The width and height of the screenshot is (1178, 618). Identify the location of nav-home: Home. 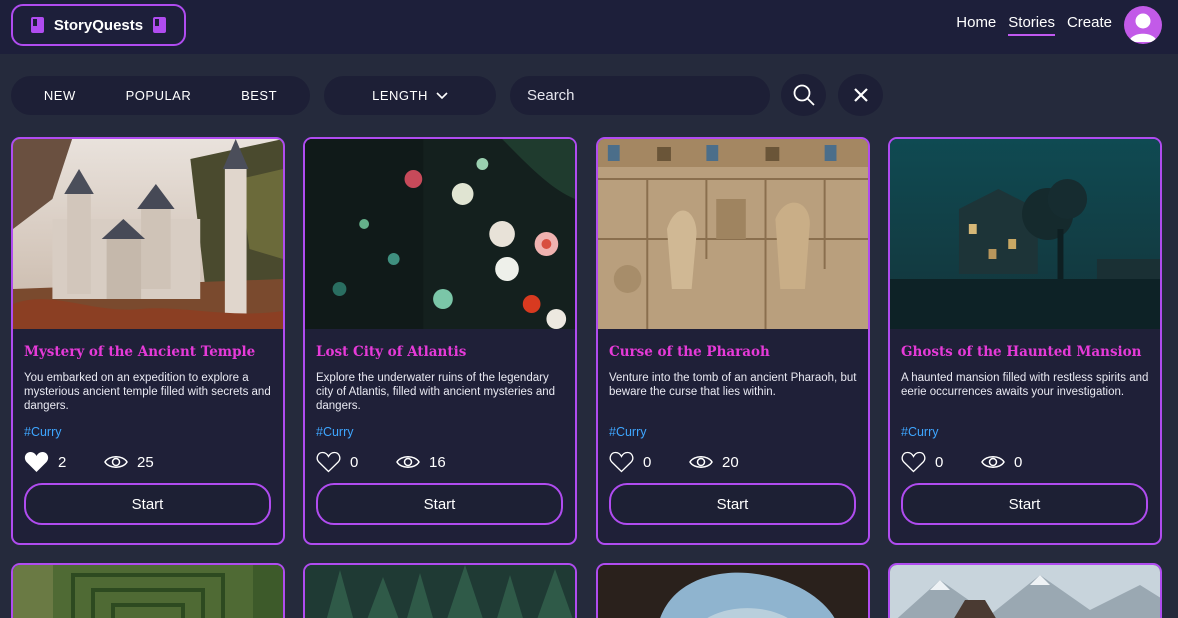
(976, 25).